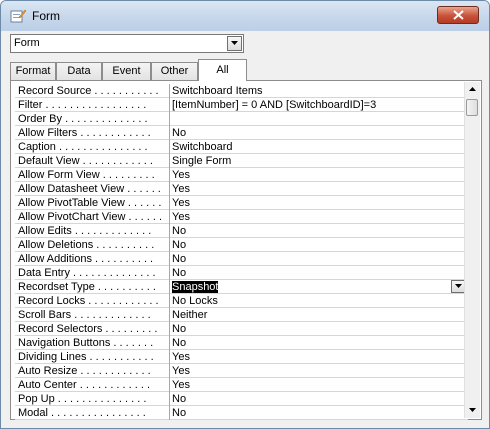 The width and height of the screenshot is (490, 429). Describe the element at coordinates (222, 70) in the screenshot. I see `tab-all: All` at that location.